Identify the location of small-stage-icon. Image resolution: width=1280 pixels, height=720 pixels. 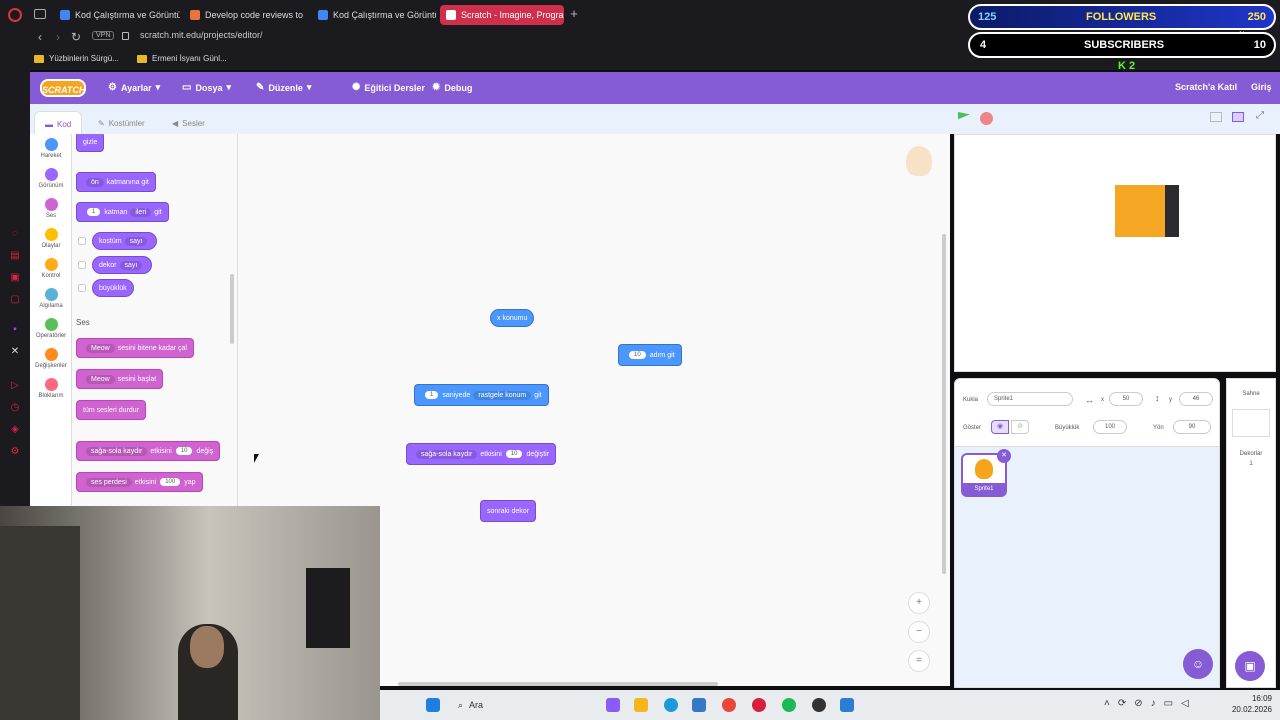
(1216, 117).